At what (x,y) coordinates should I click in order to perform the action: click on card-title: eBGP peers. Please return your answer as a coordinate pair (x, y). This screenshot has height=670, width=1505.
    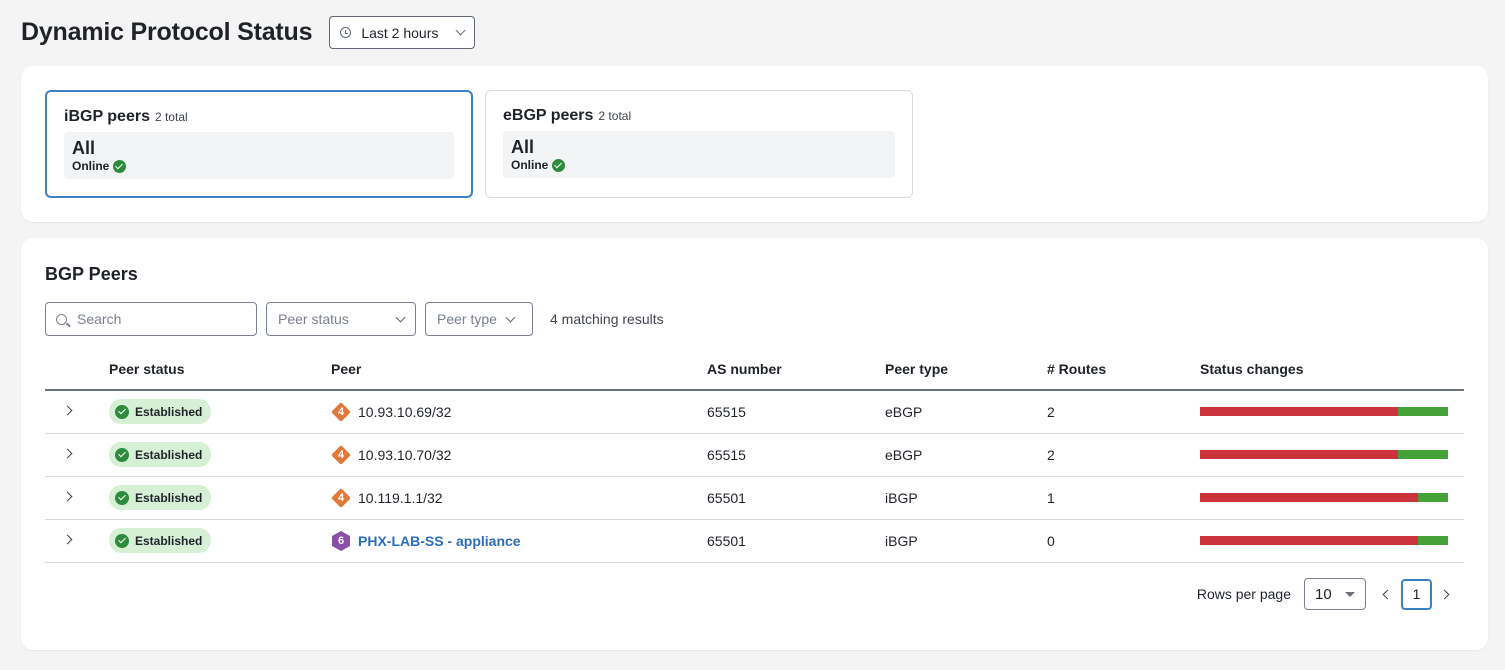
    Looking at the image, I should click on (548, 115).